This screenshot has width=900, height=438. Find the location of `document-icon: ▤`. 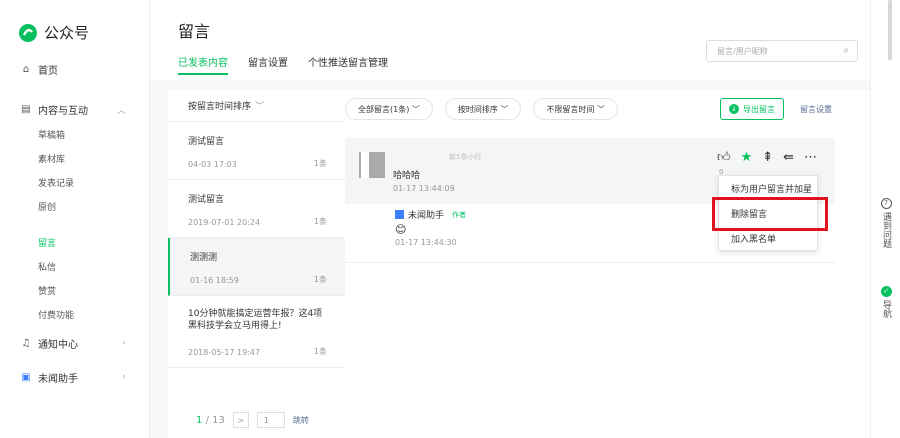

document-icon: ▤ is located at coordinates (26, 109).